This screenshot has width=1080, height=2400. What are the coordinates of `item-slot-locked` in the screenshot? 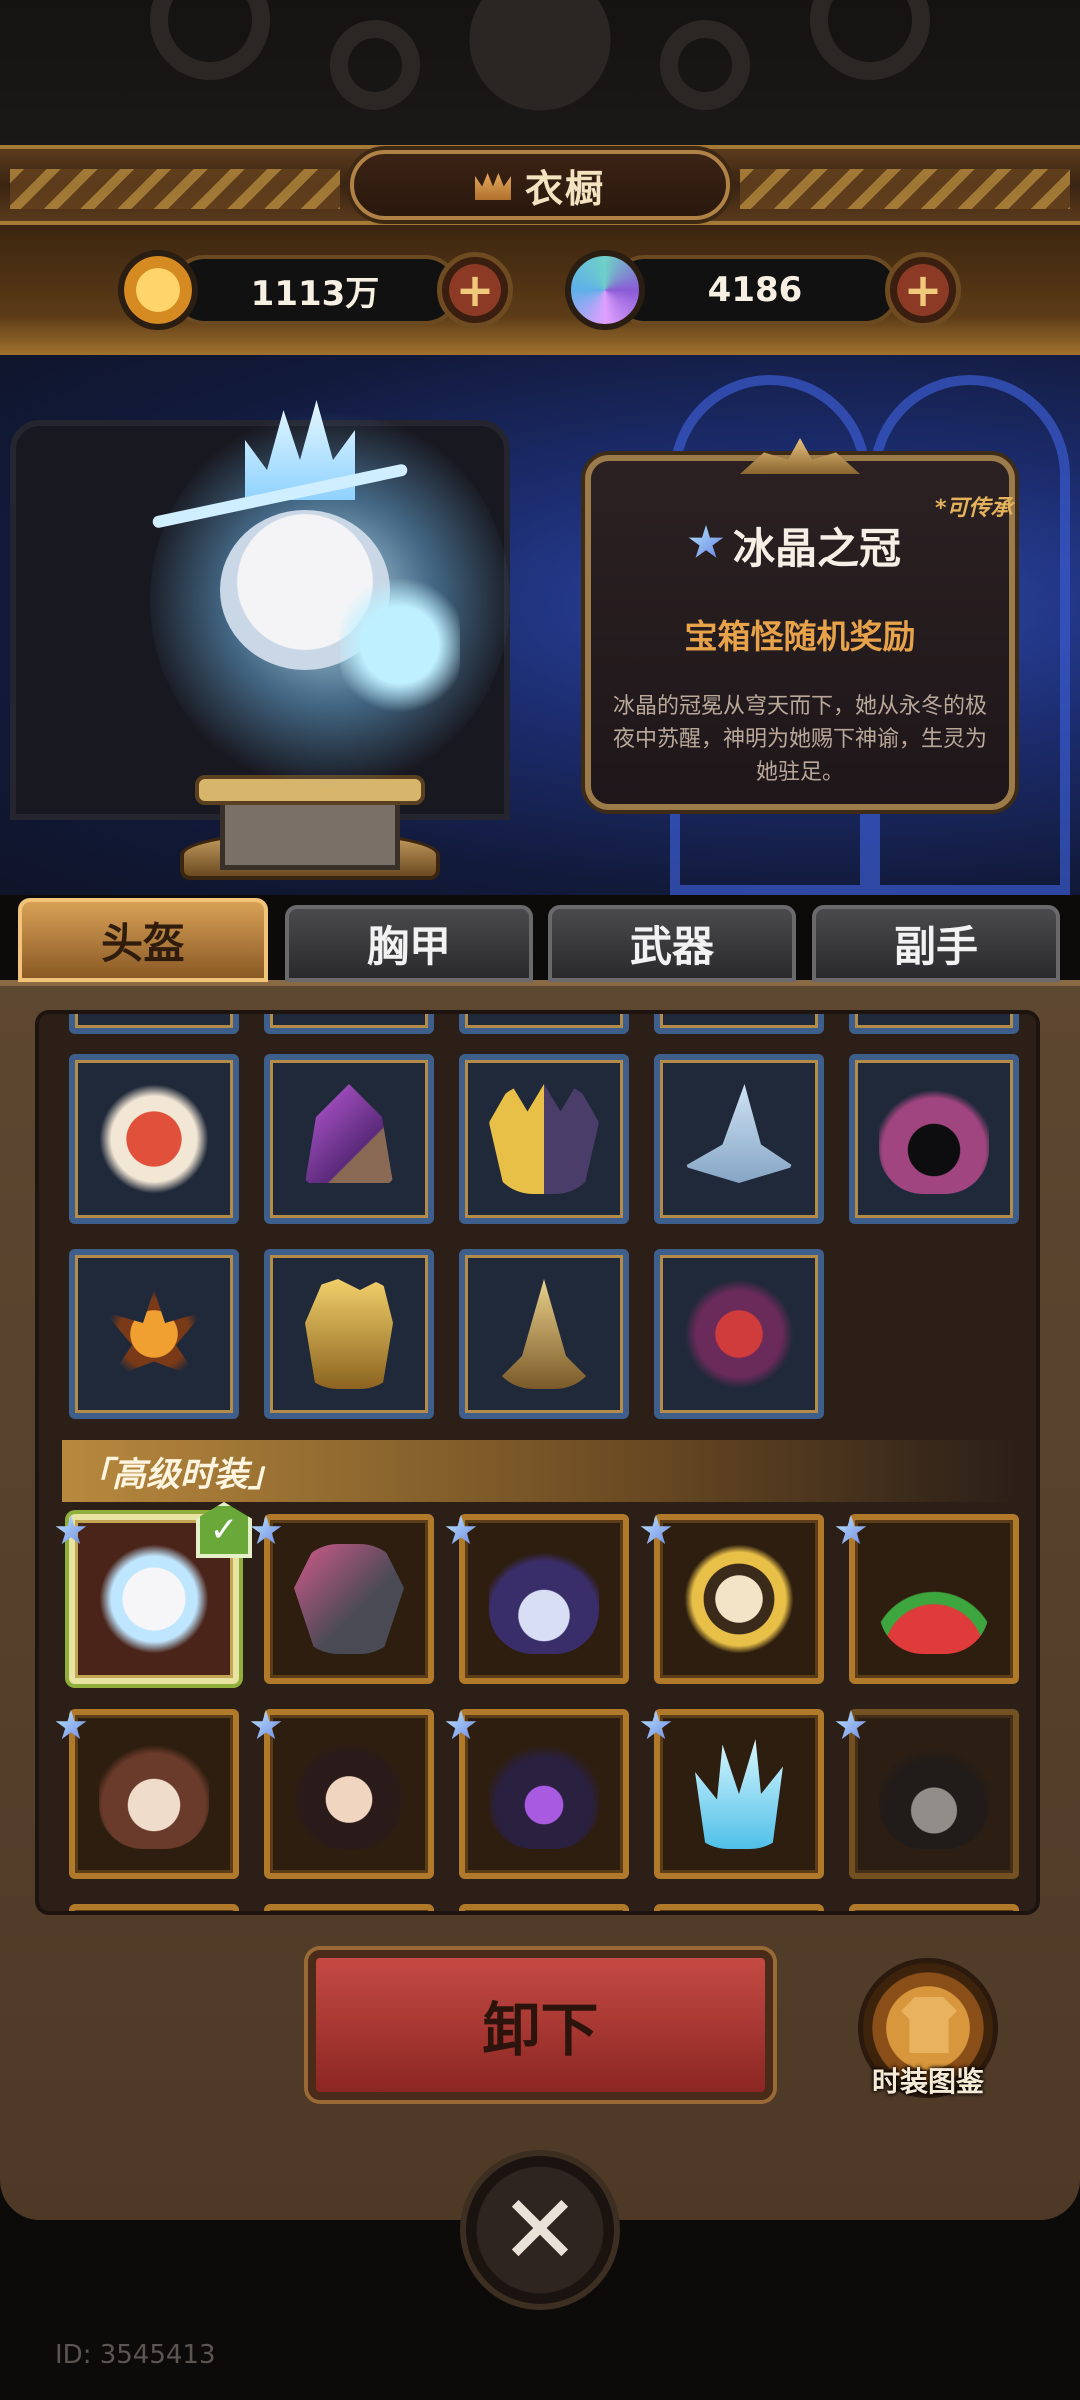 It's located at (934, 1794).